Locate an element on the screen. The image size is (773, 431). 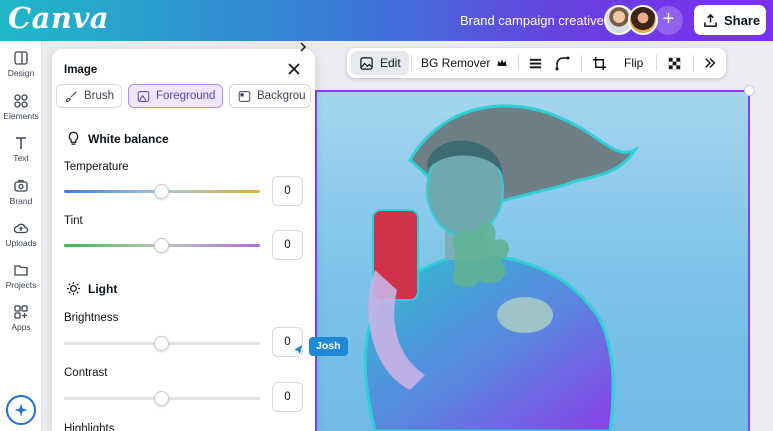
section-title: Light is located at coordinates (103, 288).